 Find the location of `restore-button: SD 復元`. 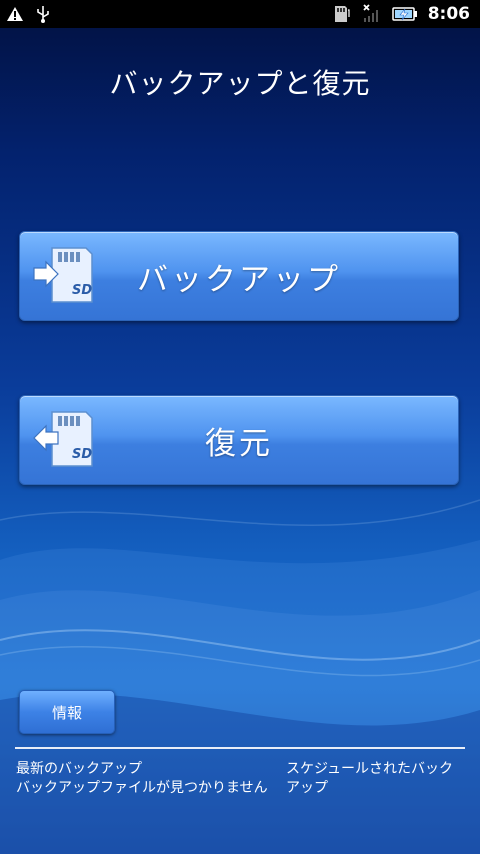

restore-button: SD 復元 is located at coordinates (239, 440).